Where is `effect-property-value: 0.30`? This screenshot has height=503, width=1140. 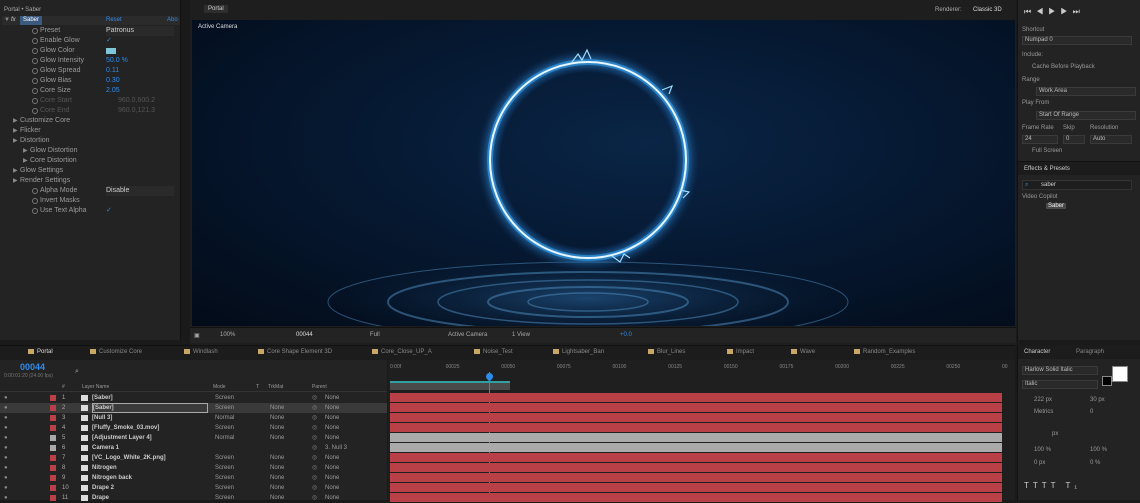 effect-property-value: 0.30 is located at coordinates (113, 81).